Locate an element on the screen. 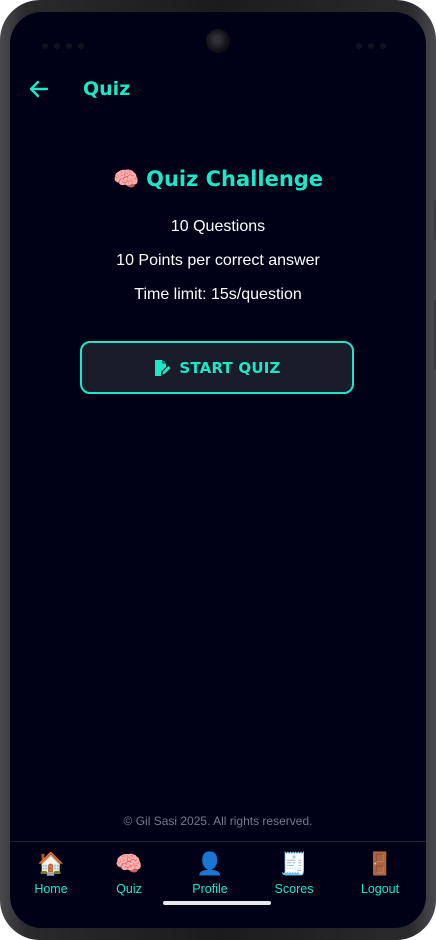 This screenshot has width=436, height=940. quiz-title-row: 🧠 Quiz Challenge is located at coordinates (218, 179).